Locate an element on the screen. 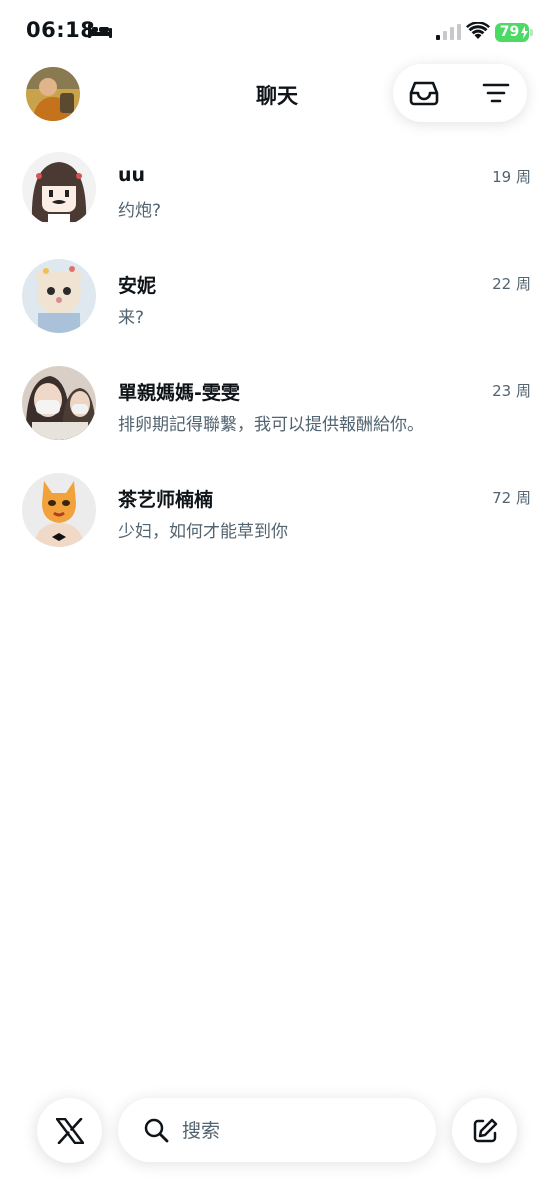 This screenshot has height=1199, width=554. header-actions is located at coordinates (460, 93).